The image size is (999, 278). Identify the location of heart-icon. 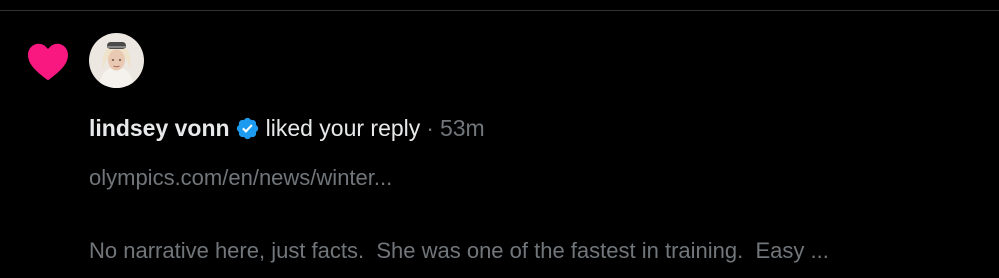
(48, 61).